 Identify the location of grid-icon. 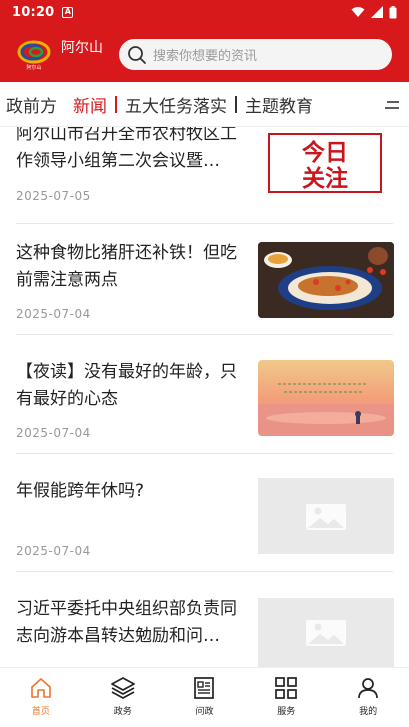
(286, 688).